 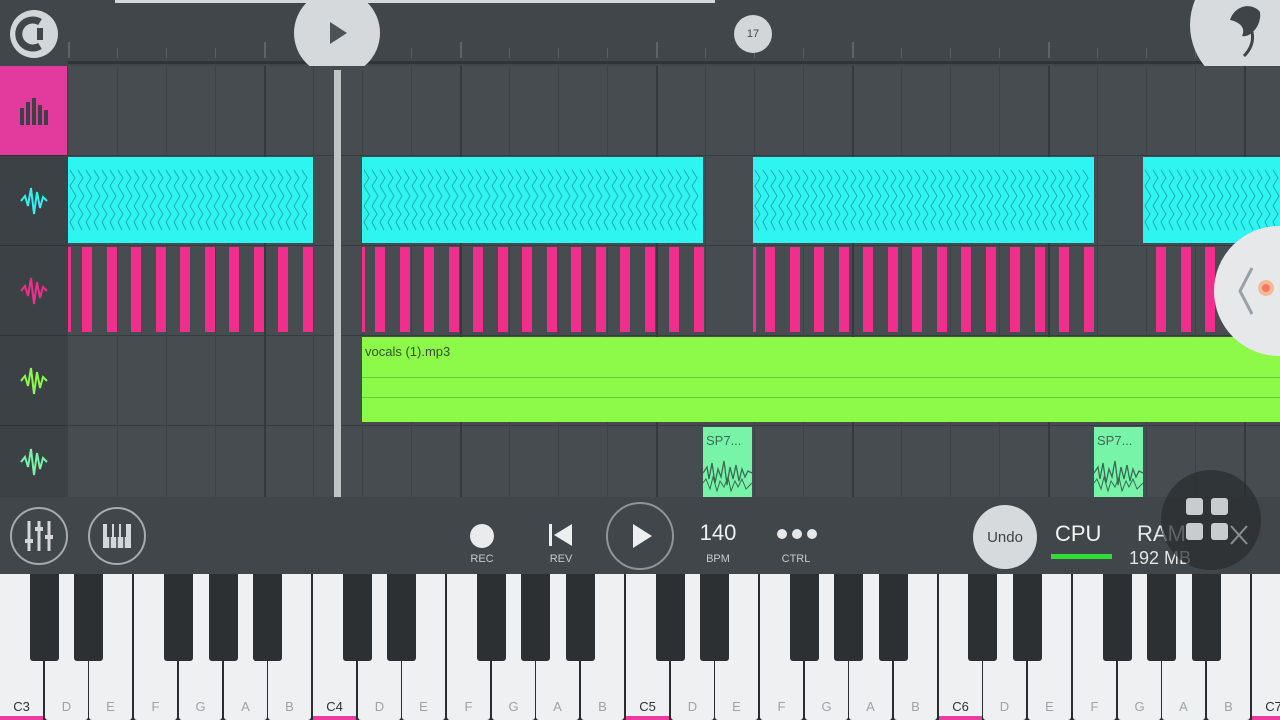 What do you see at coordinates (34, 34) in the screenshot?
I see `app-logo-button` at bounding box center [34, 34].